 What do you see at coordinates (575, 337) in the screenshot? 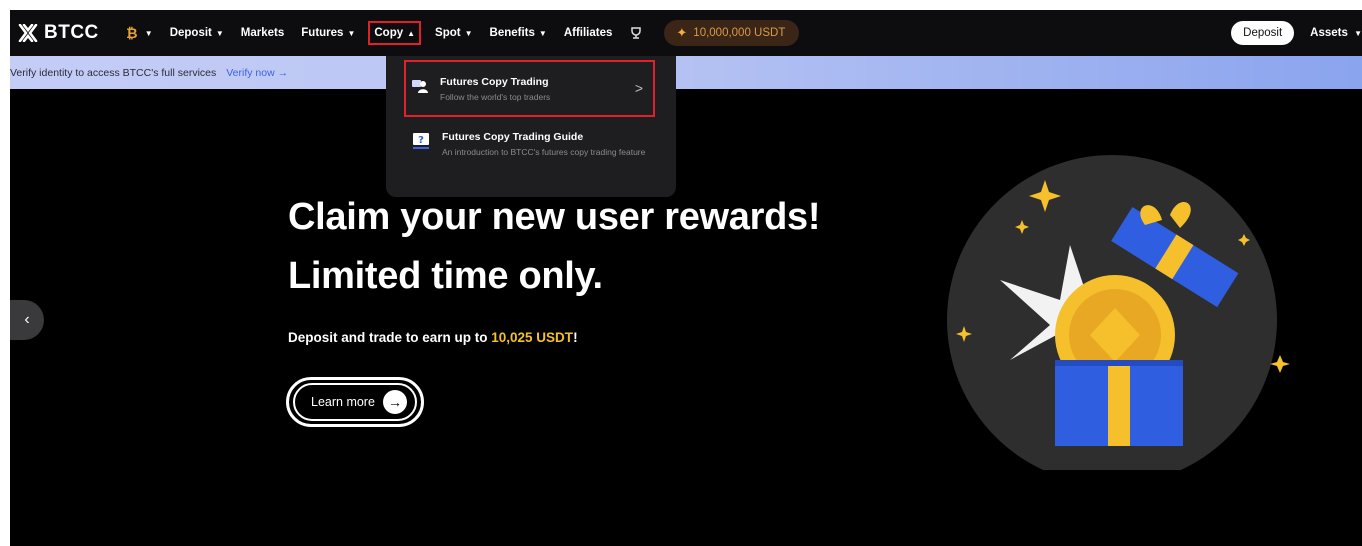
I see `hero-sub-suffix: !` at bounding box center [575, 337].